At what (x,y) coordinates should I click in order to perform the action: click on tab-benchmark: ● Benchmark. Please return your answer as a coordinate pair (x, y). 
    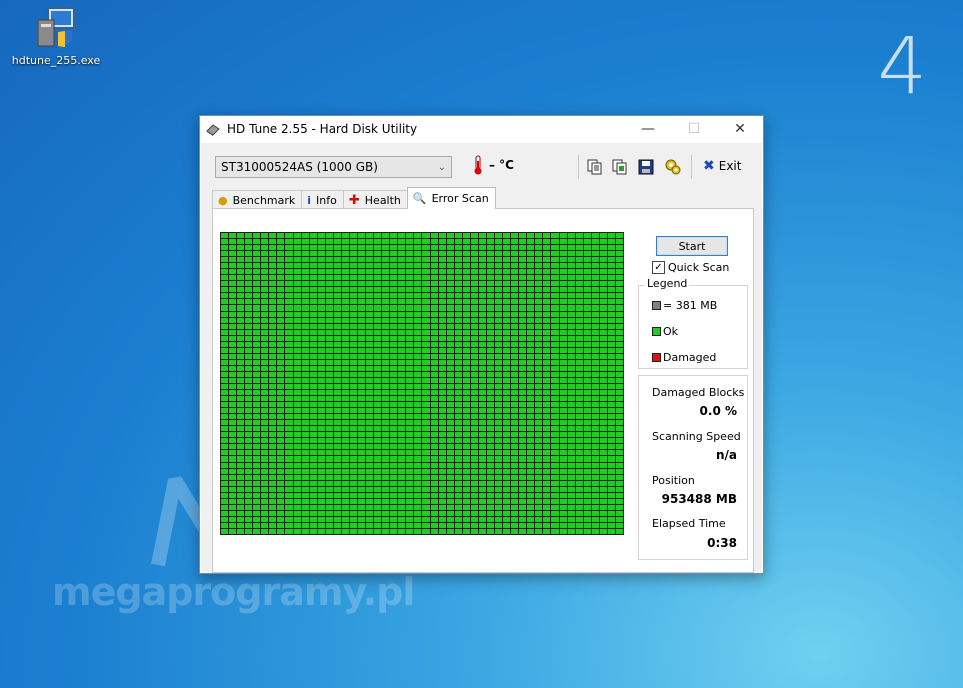
    Looking at the image, I should click on (257, 199).